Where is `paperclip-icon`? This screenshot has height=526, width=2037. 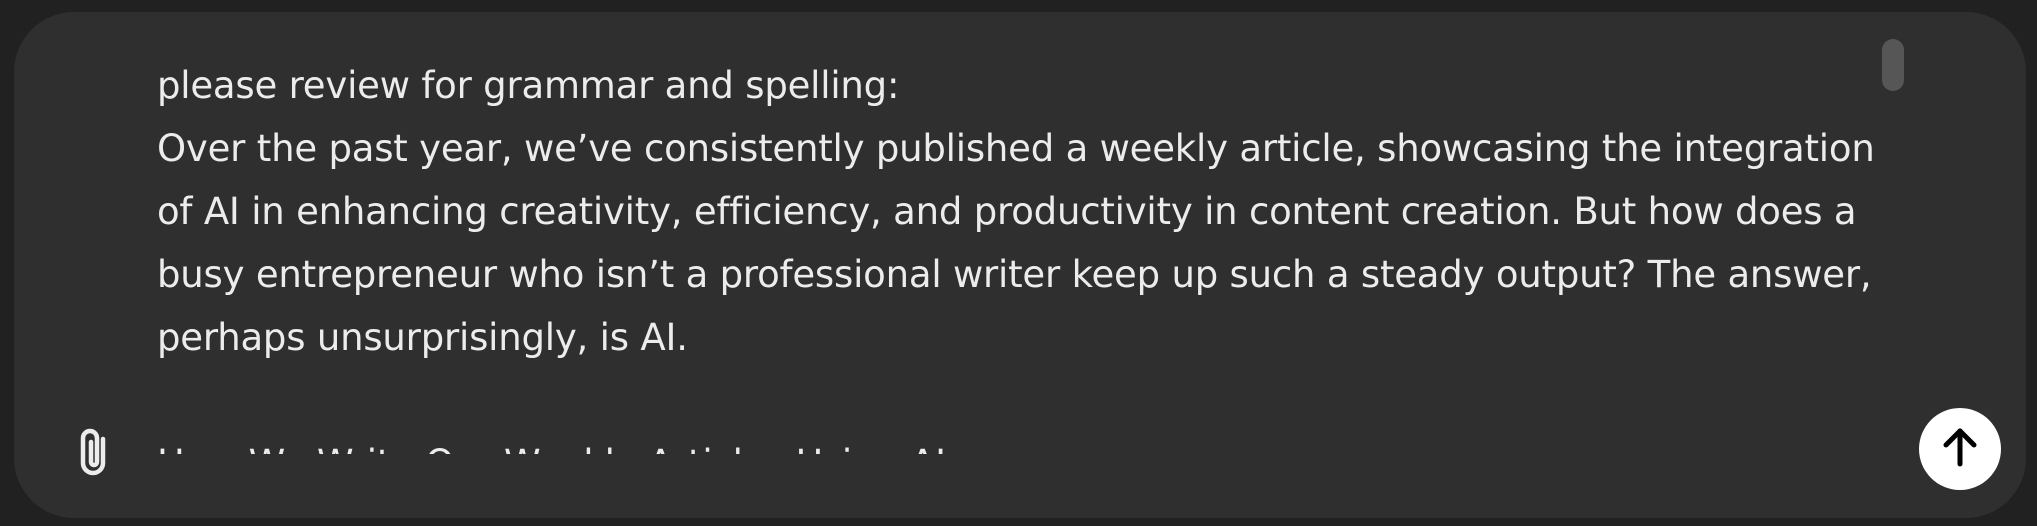 paperclip-icon is located at coordinates (93, 455).